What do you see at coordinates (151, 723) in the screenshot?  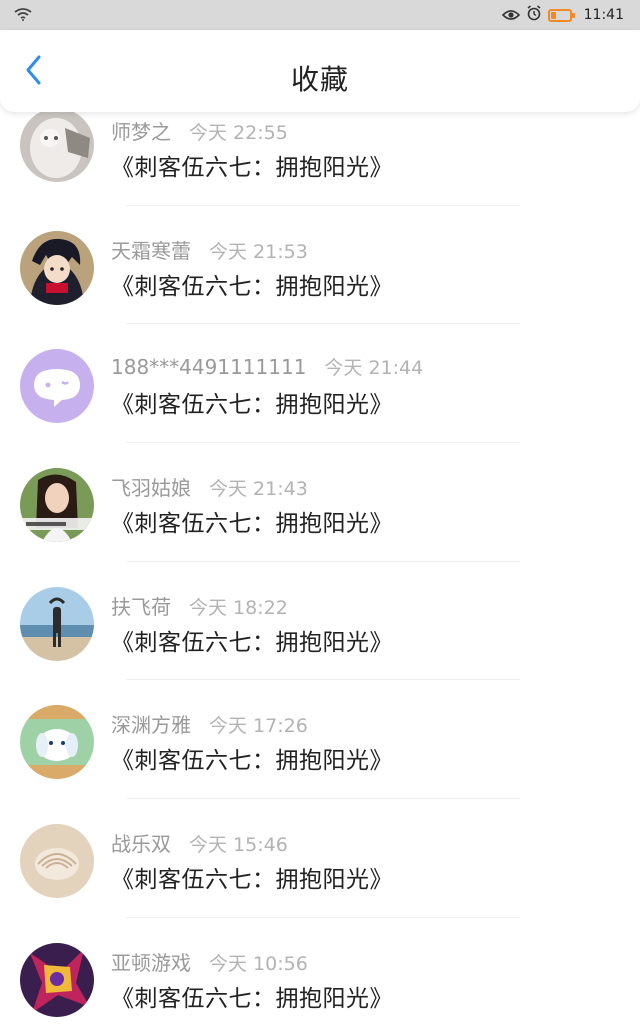 I see `author-name: 深渊方雅` at bounding box center [151, 723].